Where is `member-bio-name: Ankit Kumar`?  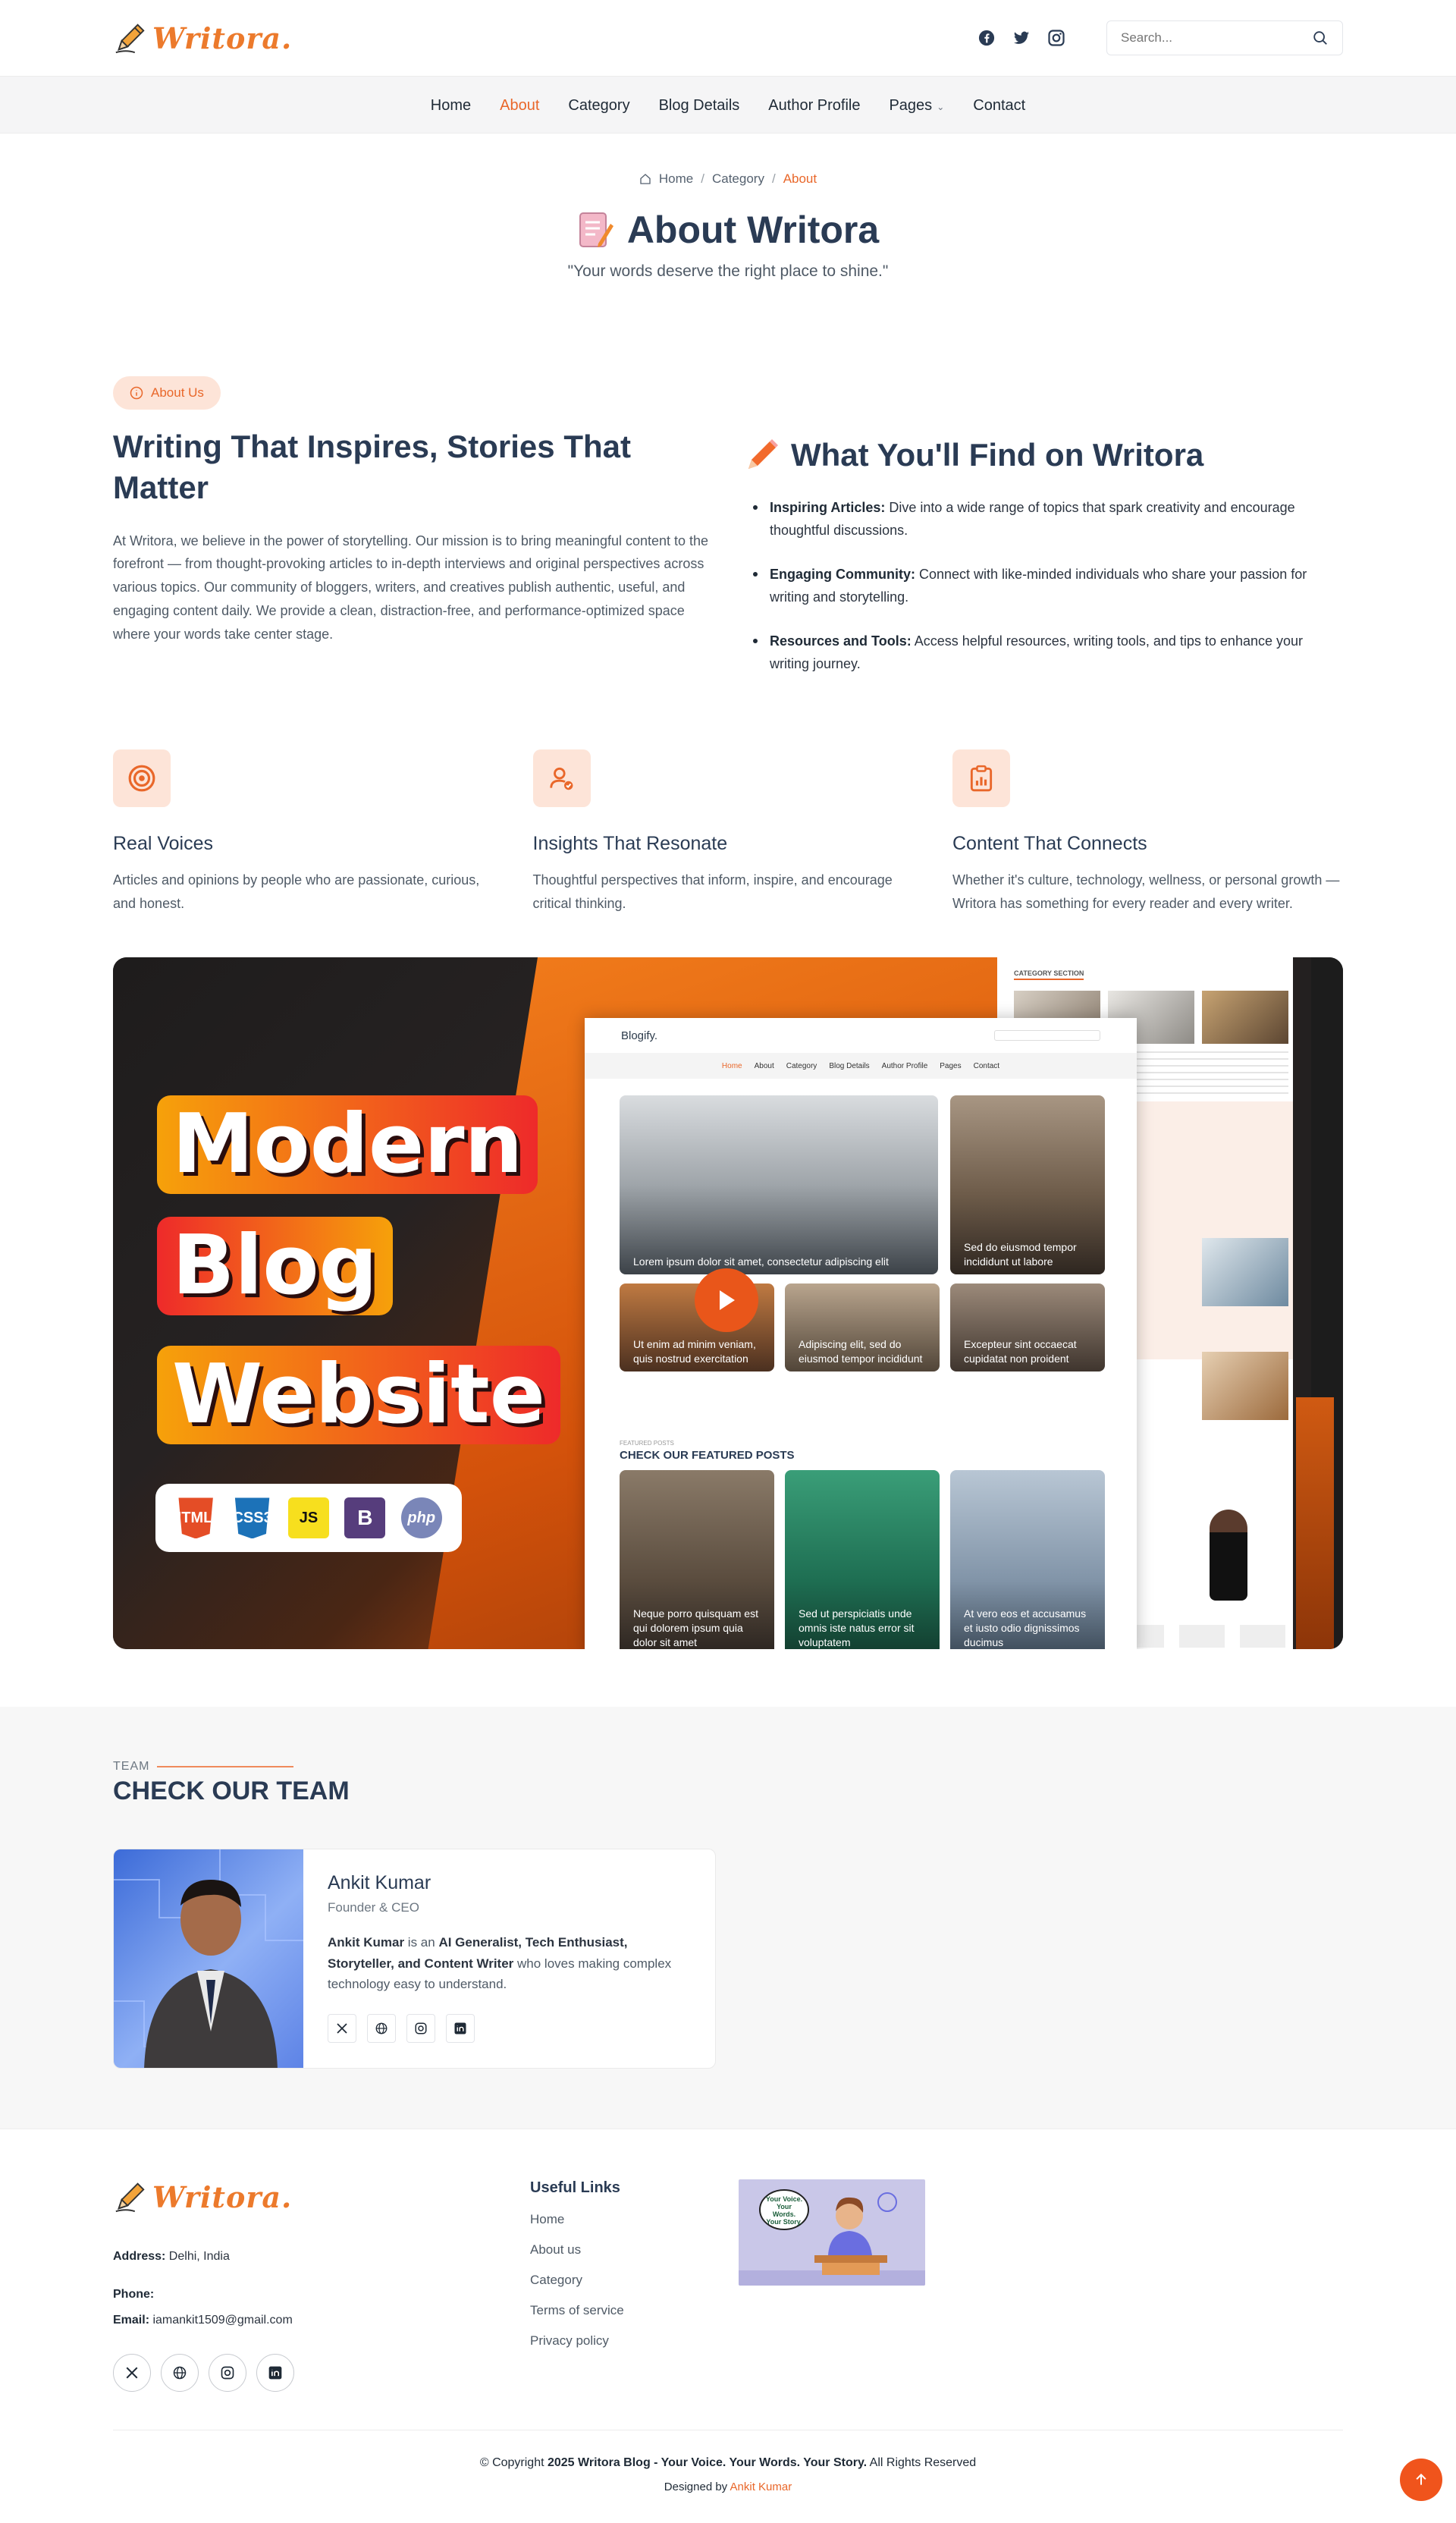
member-bio-name: Ankit Kumar is located at coordinates (366, 1942).